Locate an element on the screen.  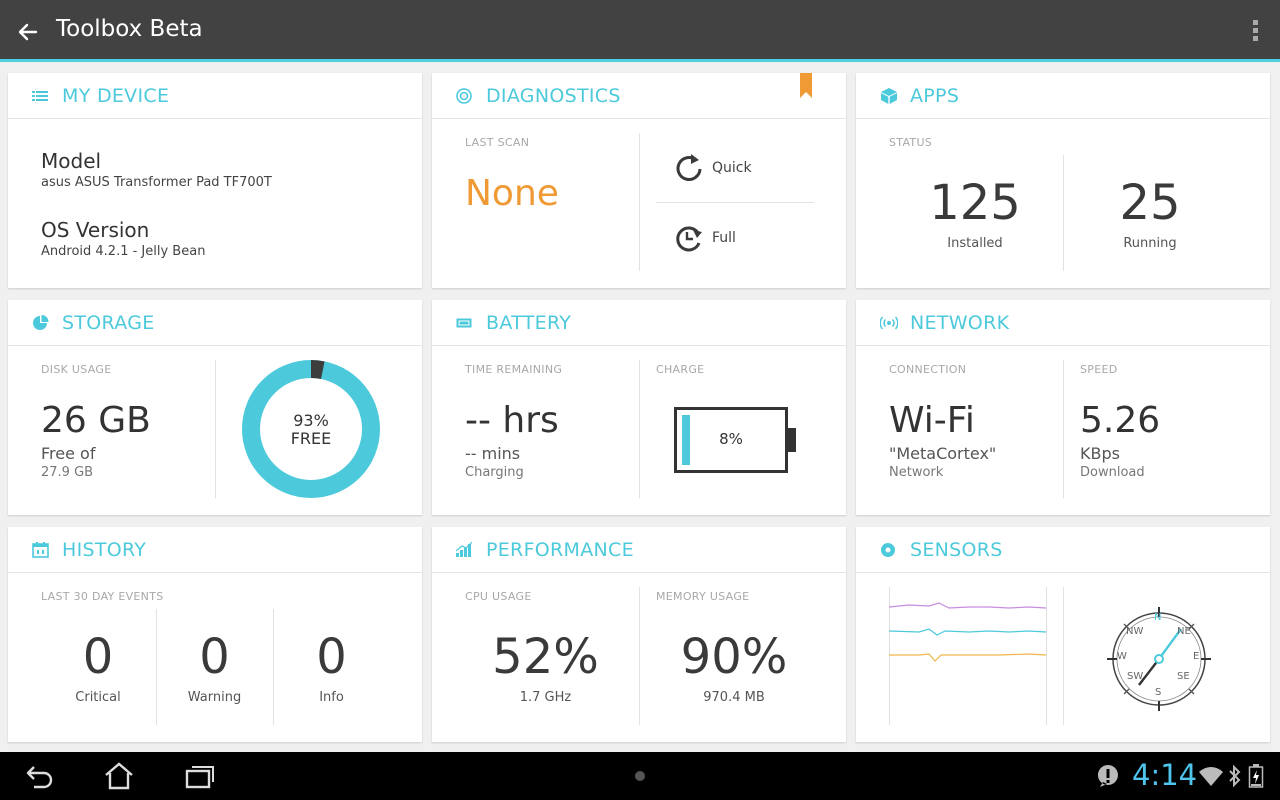
card-header: SENSORS is located at coordinates (1063, 550).